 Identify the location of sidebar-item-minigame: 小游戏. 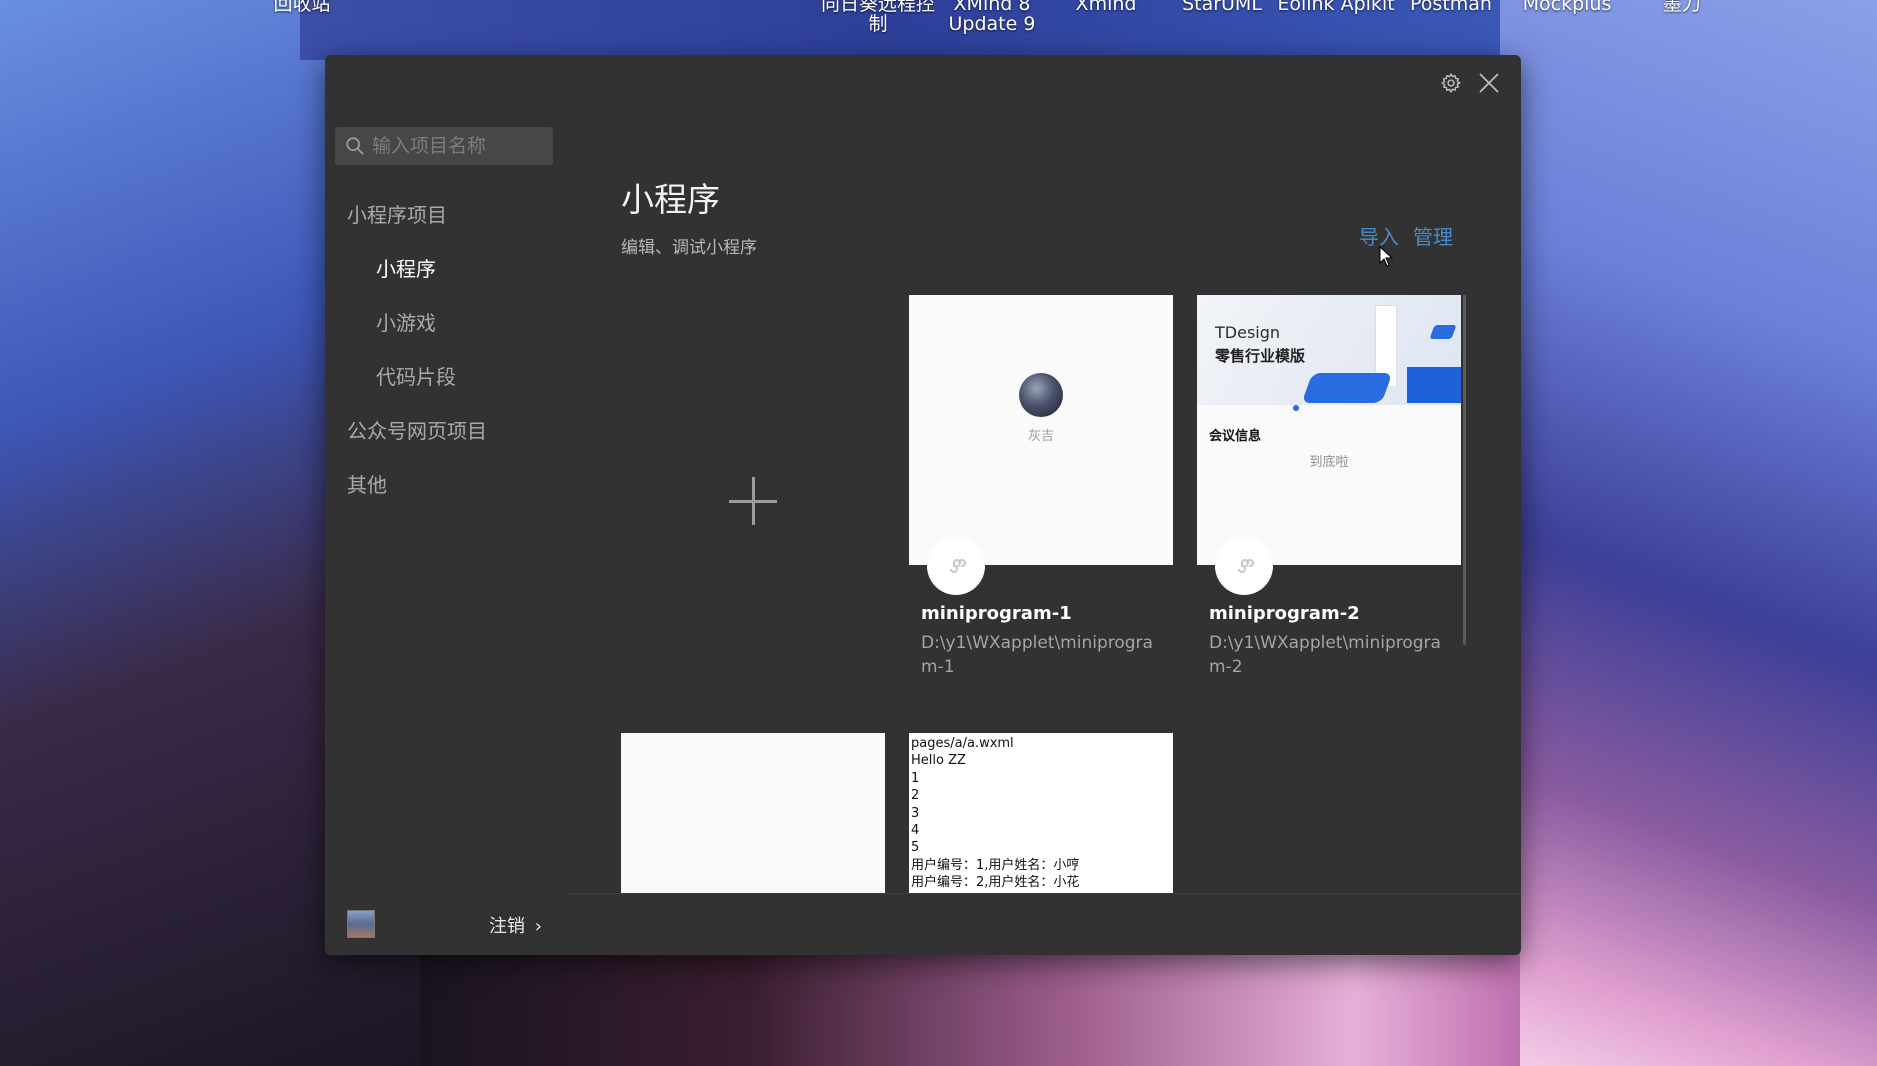
(406, 321).